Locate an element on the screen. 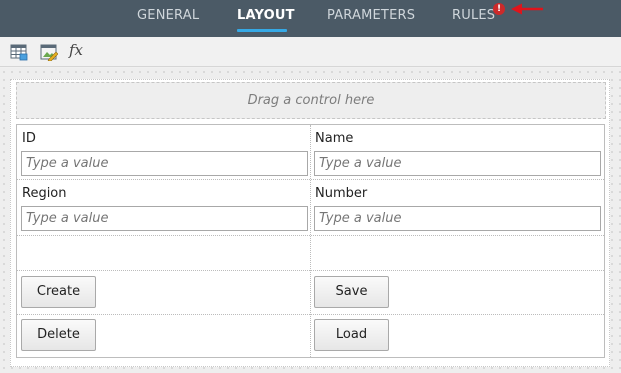 This screenshot has width=621, height=373. region-label: Region is located at coordinates (44, 193).